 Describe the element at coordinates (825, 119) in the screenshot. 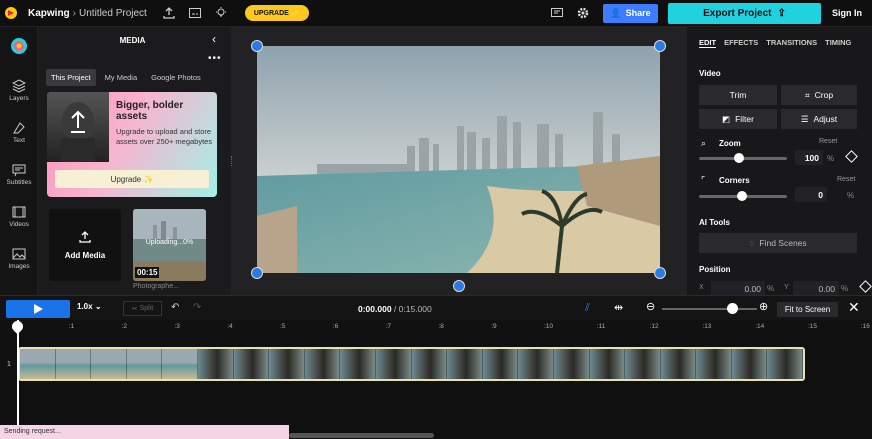

I see `adjust-label: Adjust` at that location.